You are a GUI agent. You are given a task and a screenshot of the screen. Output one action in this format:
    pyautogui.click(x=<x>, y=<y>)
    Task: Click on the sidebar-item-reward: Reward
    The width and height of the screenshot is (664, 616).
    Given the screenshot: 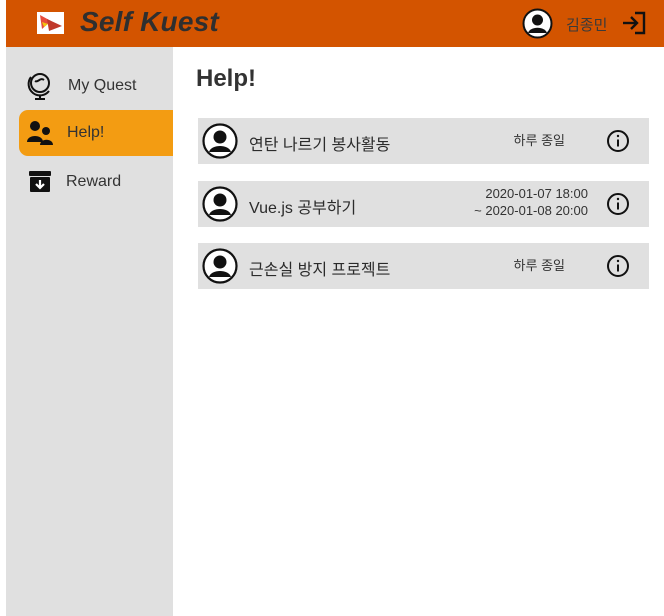 What is the action you would take?
    pyautogui.click(x=100, y=182)
    